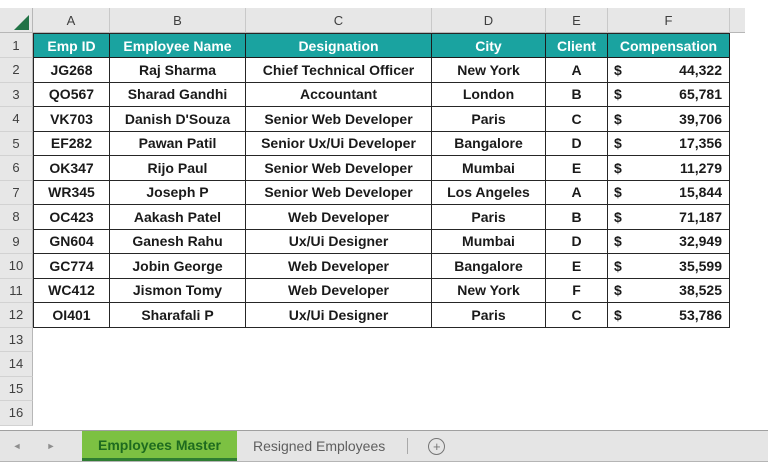 The image size is (768, 462). Describe the element at coordinates (71, 119) in the screenshot. I see `cell-a4: VK703` at that location.